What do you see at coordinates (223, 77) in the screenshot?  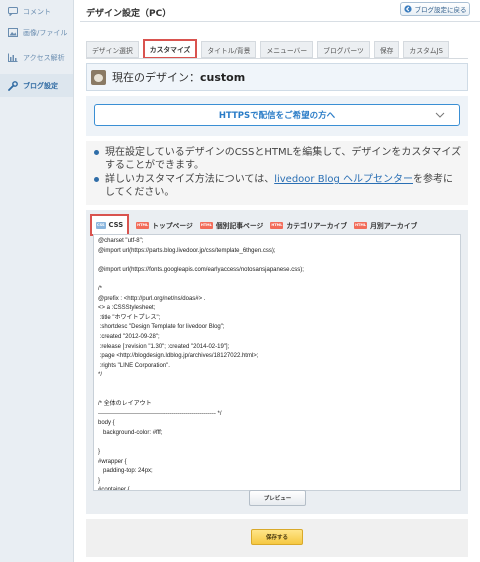 I see `current-design-name: custom` at bounding box center [223, 77].